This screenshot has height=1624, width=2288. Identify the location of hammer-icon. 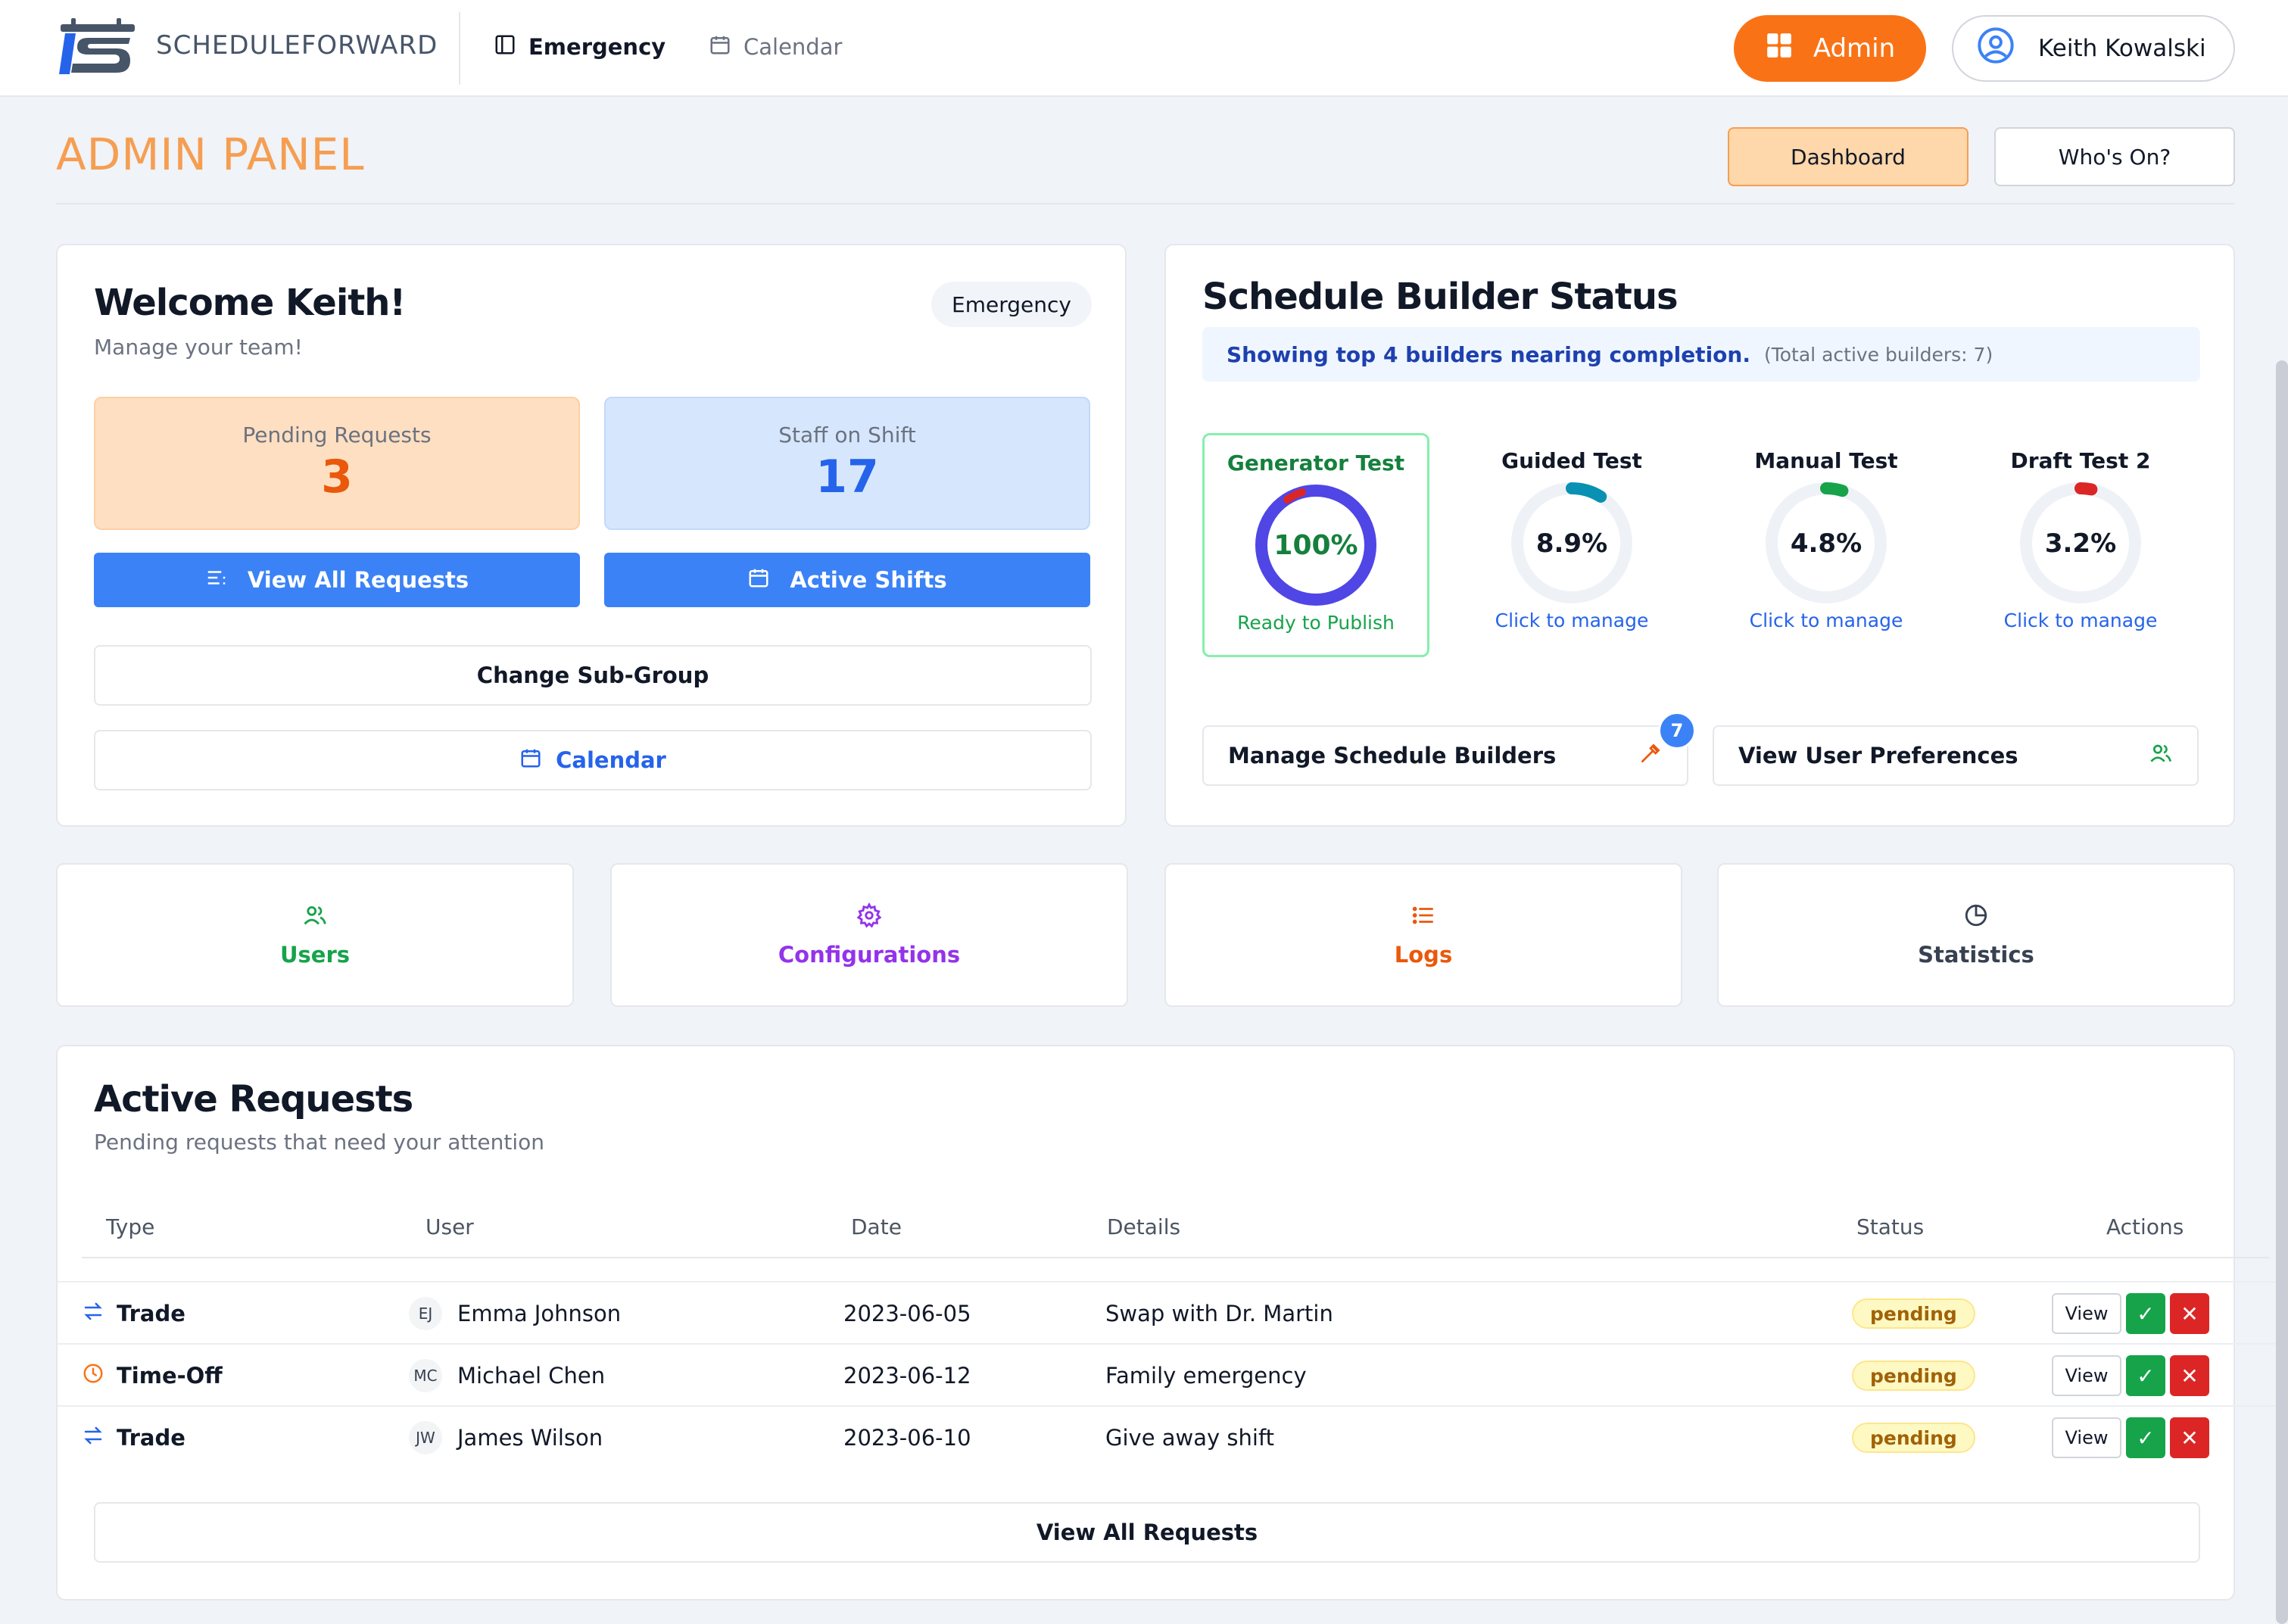
(1650, 756).